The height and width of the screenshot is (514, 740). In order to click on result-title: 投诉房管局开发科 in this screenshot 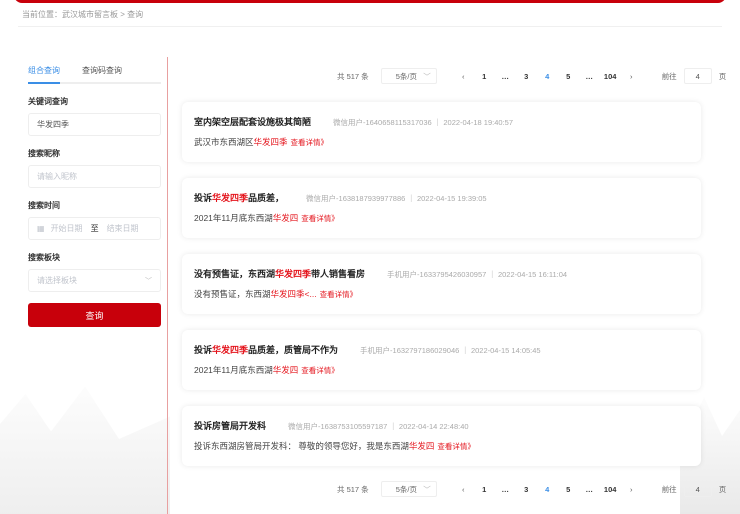, I will do `click(230, 425)`.